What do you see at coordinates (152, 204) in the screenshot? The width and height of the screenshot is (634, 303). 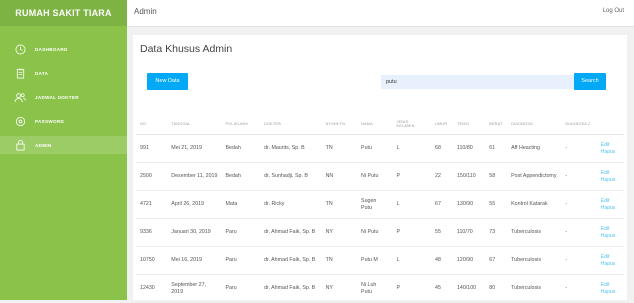 I see `table-cell: 4721` at bounding box center [152, 204].